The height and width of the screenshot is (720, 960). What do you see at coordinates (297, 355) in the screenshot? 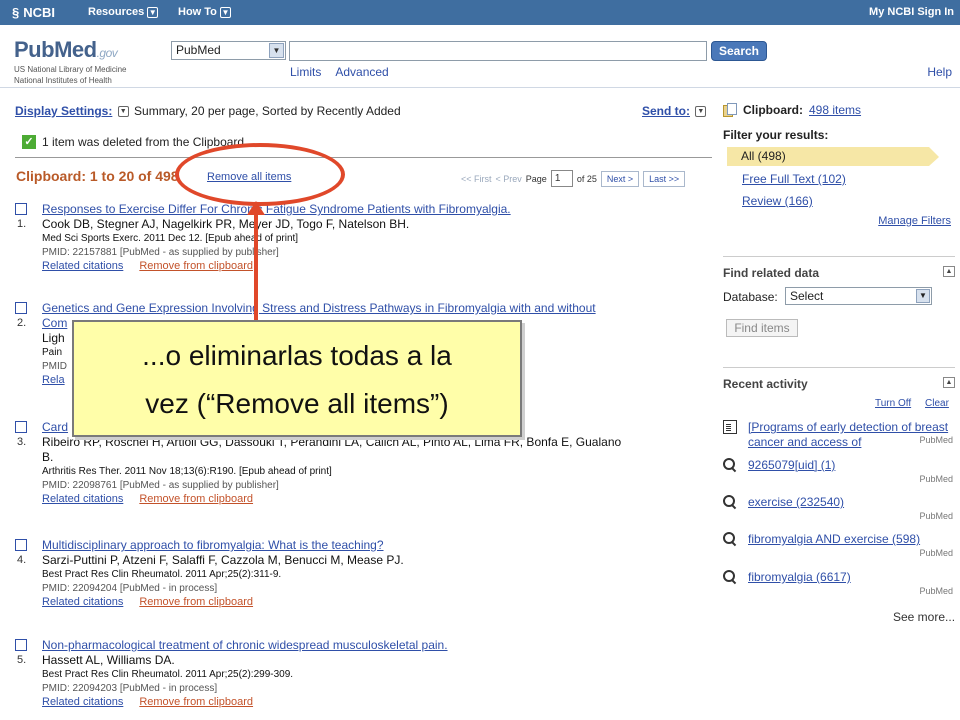
I see `callout-line-1: ...o eliminarlas todas a la` at bounding box center [297, 355].